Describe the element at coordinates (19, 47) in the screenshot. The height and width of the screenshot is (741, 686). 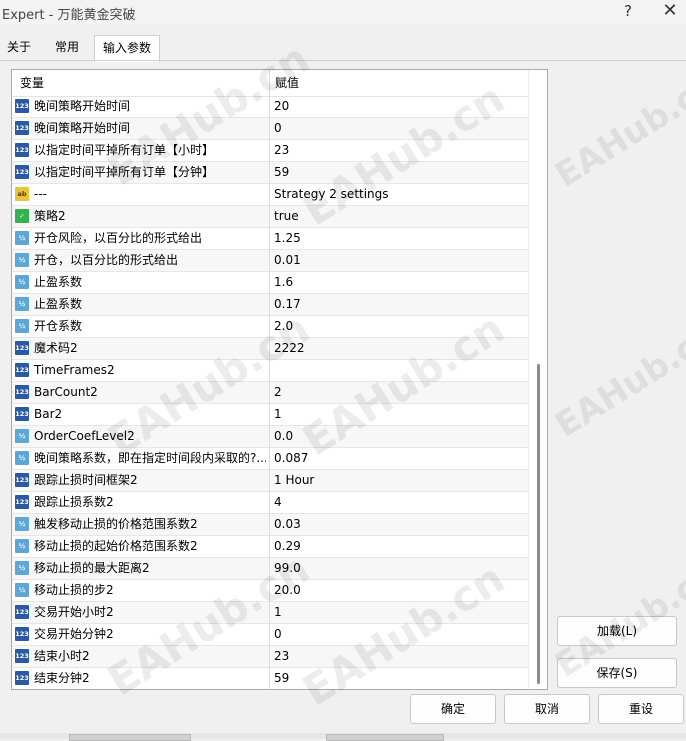
I see `tab-about: 关于` at that location.